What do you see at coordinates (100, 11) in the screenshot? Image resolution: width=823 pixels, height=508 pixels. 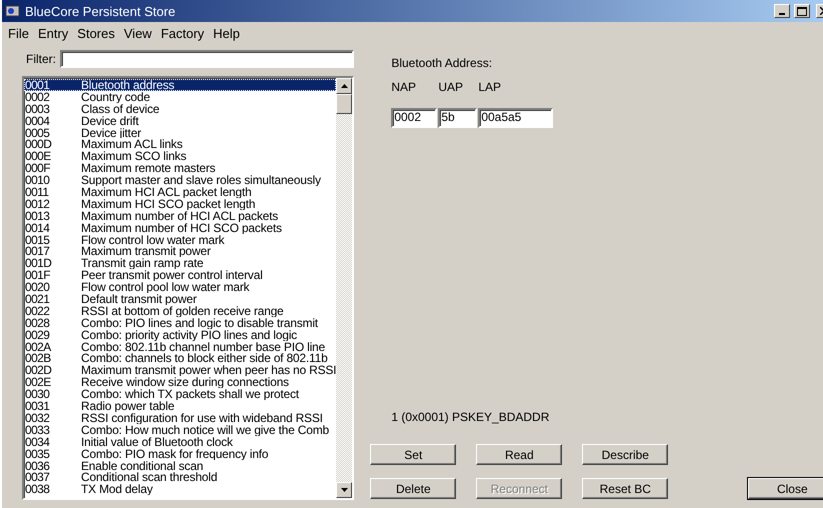 I see `window-title: BlueCore Persistent Store` at bounding box center [100, 11].